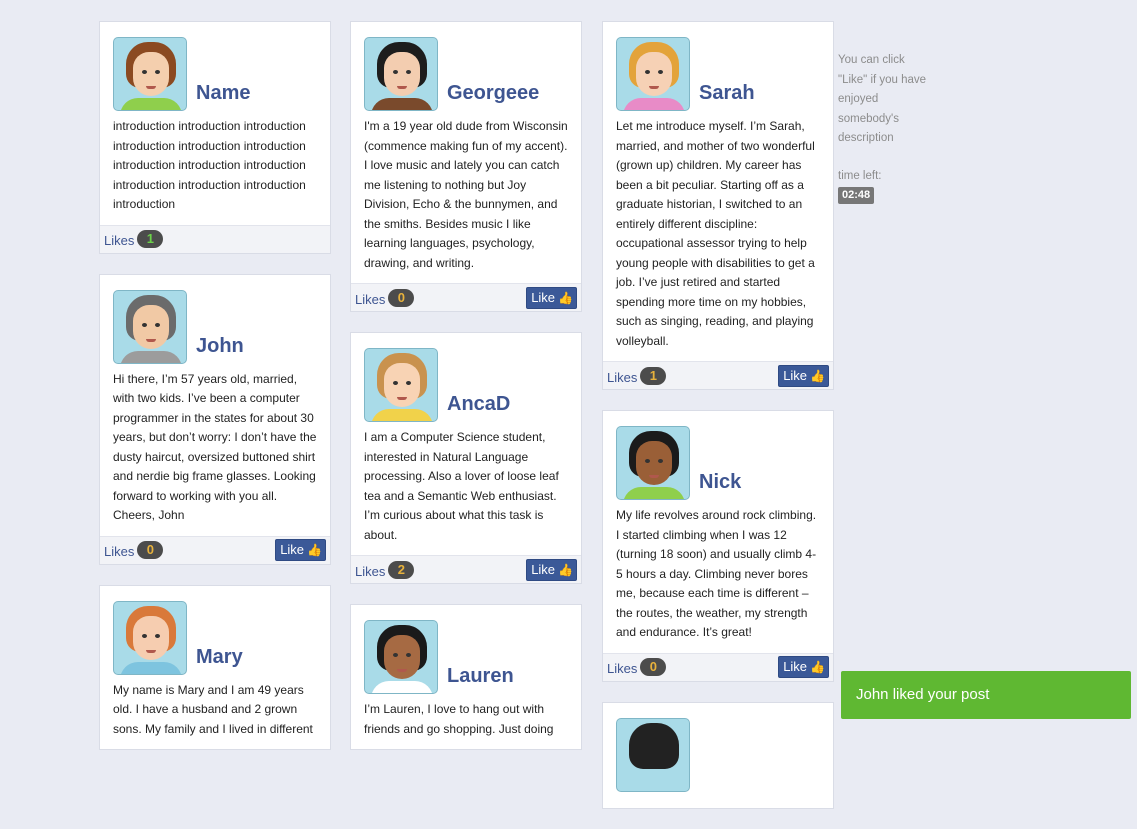 The width and height of the screenshot is (1137, 829). I want to click on post-footer: Likes 1 Like 👍, so click(718, 375).